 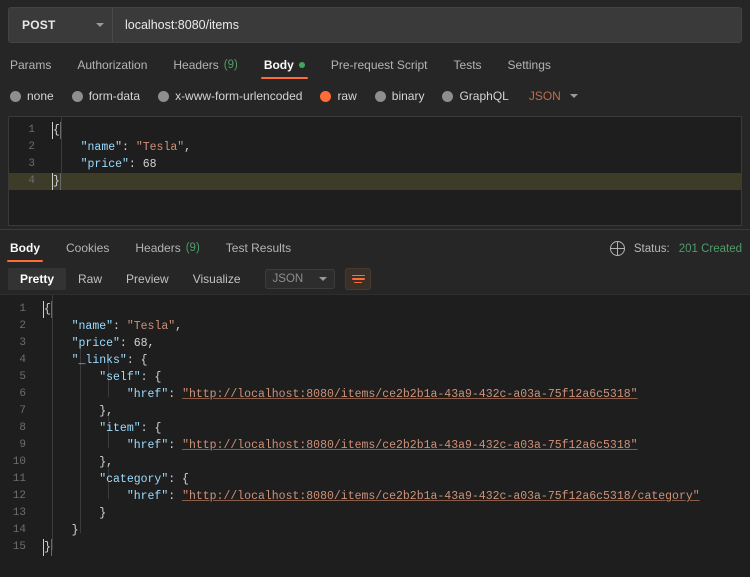 What do you see at coordinates (379, 65) in the screenshot?
I see `tab-label: Pre-request Script` at bounding box center [379, 65].